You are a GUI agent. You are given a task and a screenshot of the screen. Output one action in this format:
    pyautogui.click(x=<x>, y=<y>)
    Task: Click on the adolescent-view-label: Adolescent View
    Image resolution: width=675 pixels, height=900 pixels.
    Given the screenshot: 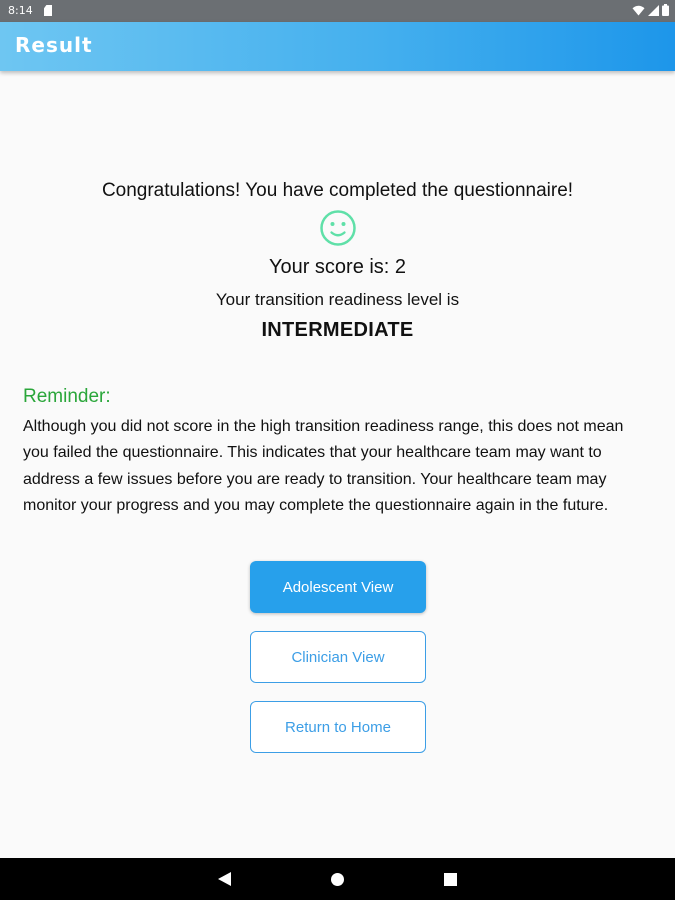 What is the action you would take?
    pyautogui.click(x=338, y=587)
    